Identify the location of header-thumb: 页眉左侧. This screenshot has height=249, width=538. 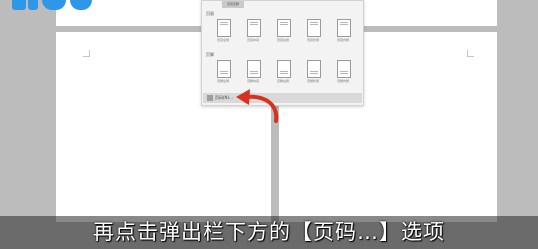
(223, 31).